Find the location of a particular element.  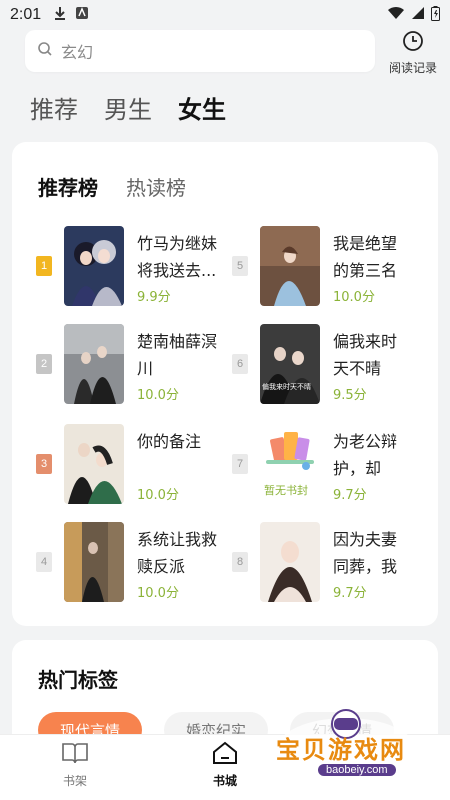

nav-bookstore-label: 书城 is located at coordinates (224, 781).